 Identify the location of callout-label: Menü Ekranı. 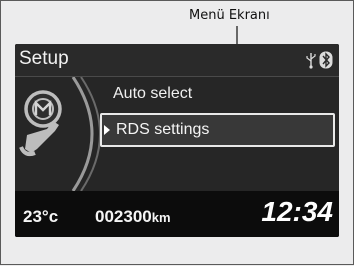
(229, 15).